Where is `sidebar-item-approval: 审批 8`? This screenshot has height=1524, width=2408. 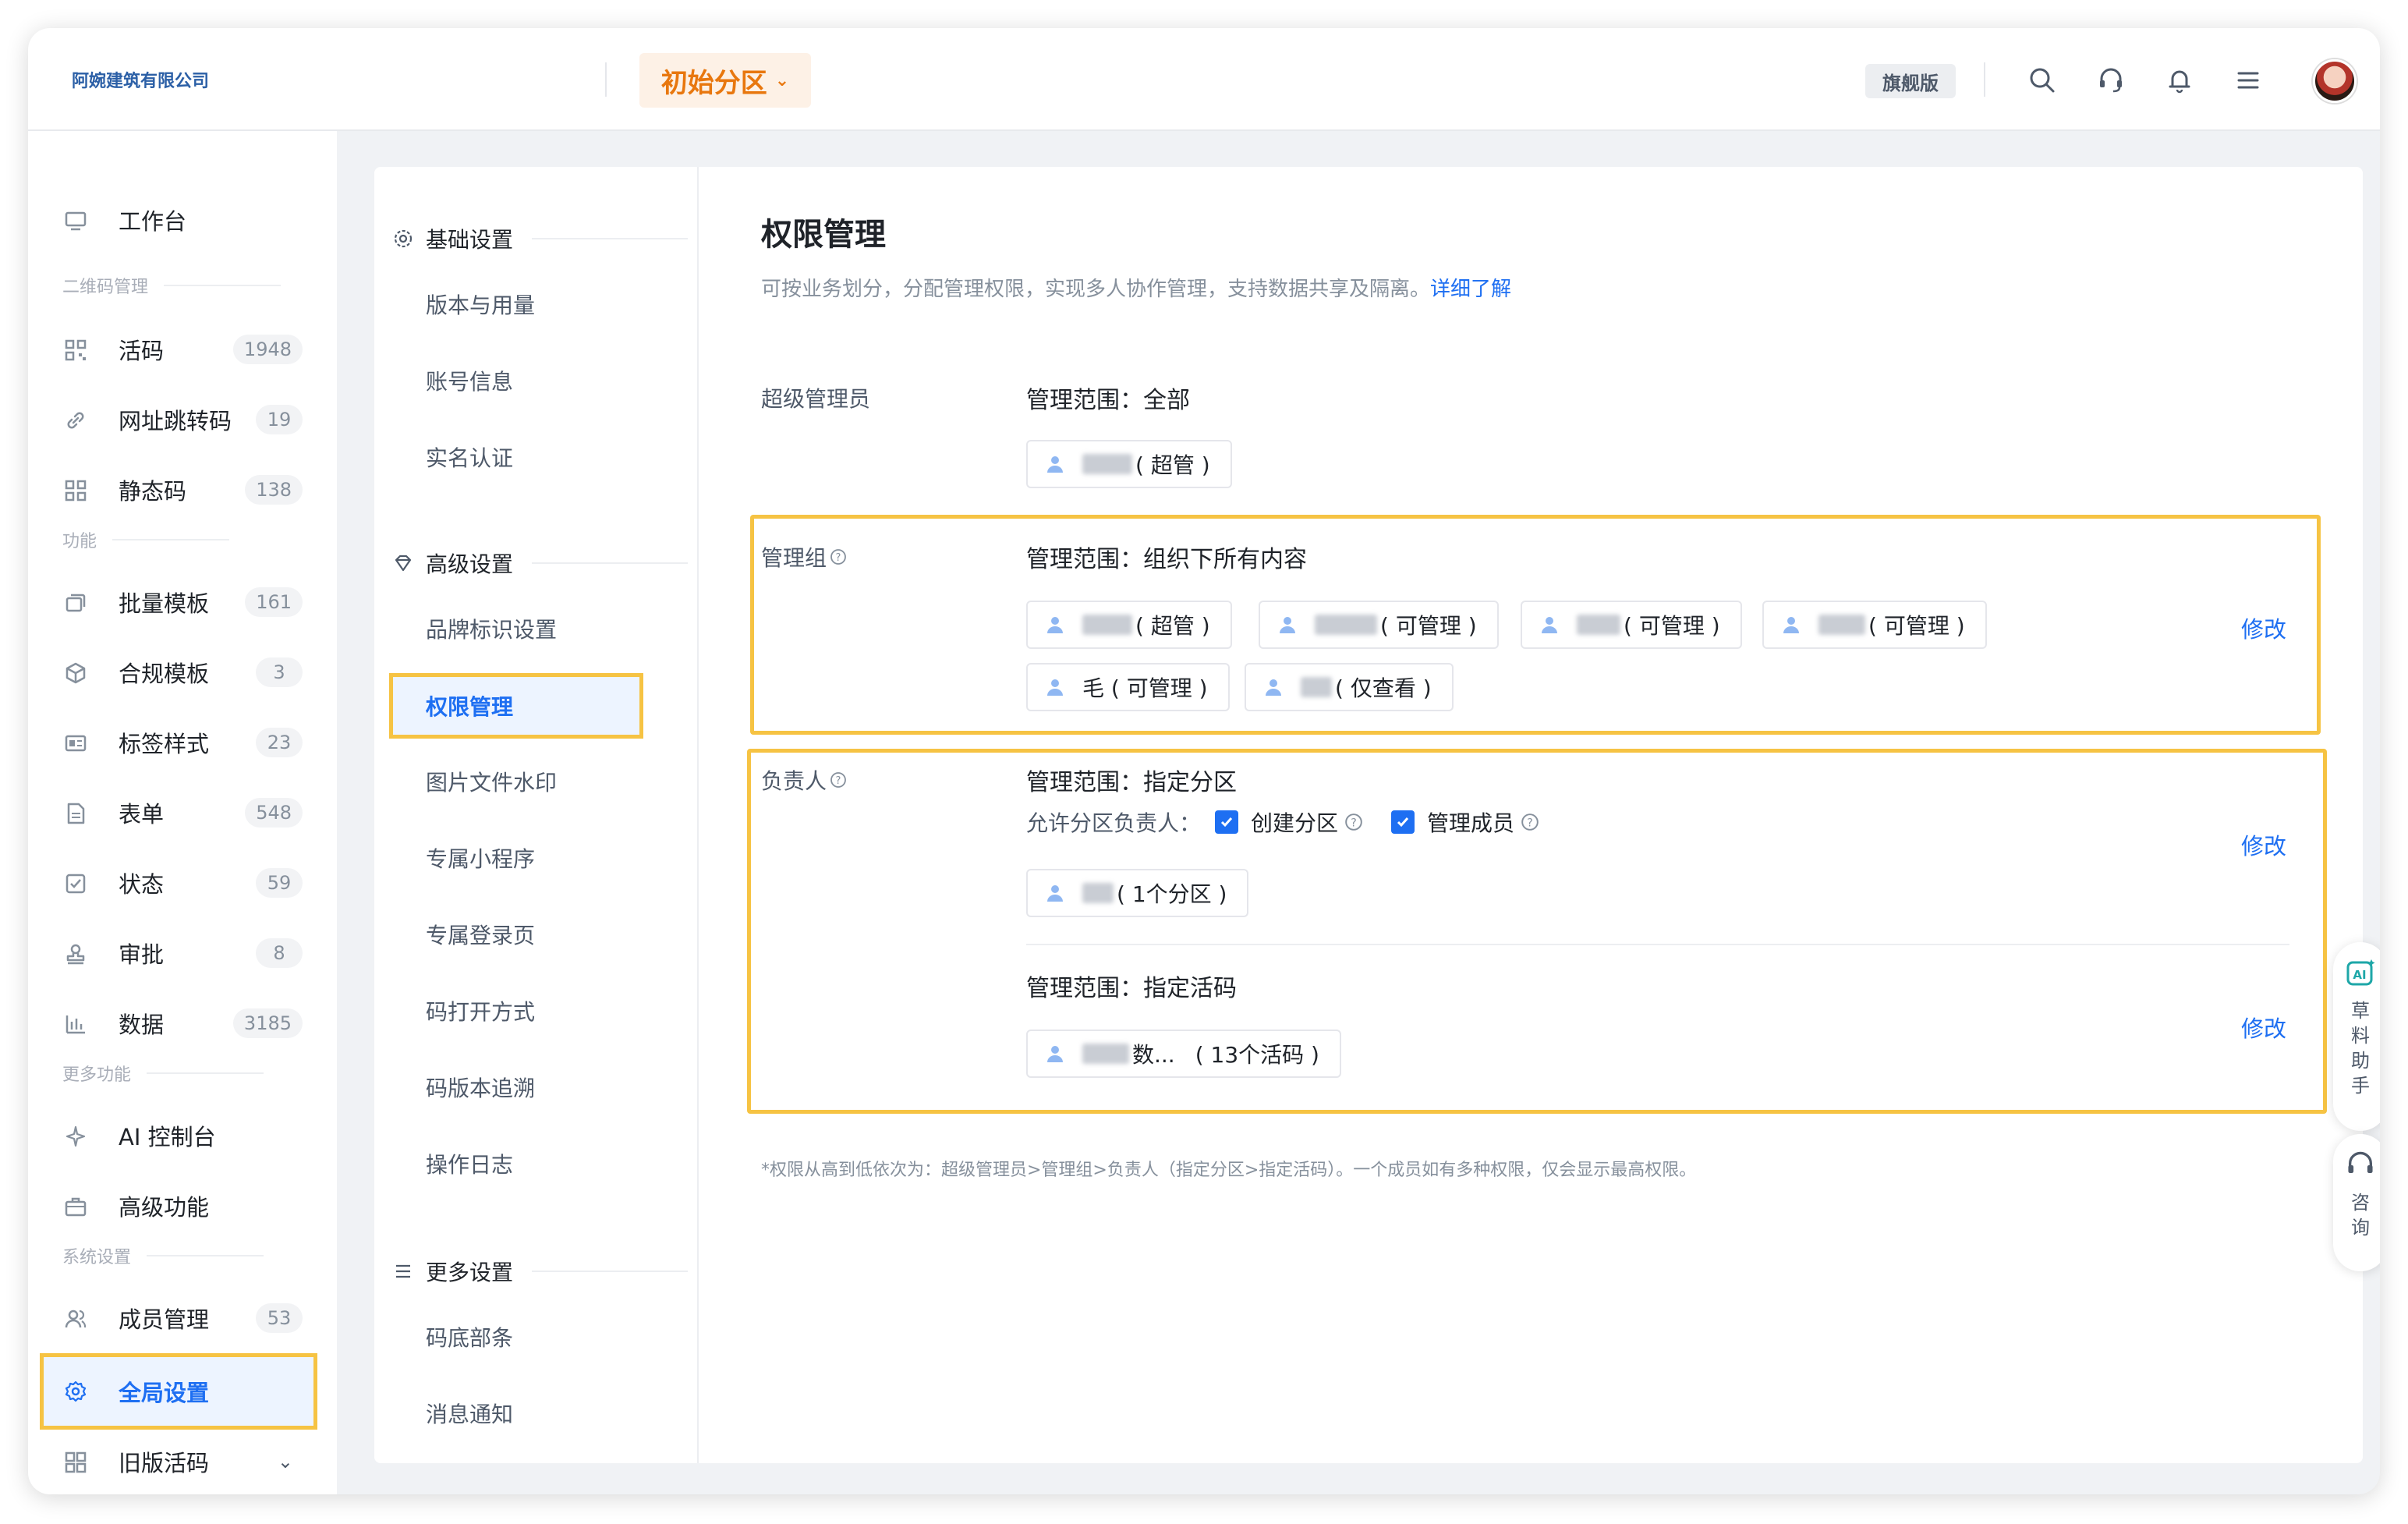 sidebar-item-approval: 审批 8 is located at coordinates (182, 953).